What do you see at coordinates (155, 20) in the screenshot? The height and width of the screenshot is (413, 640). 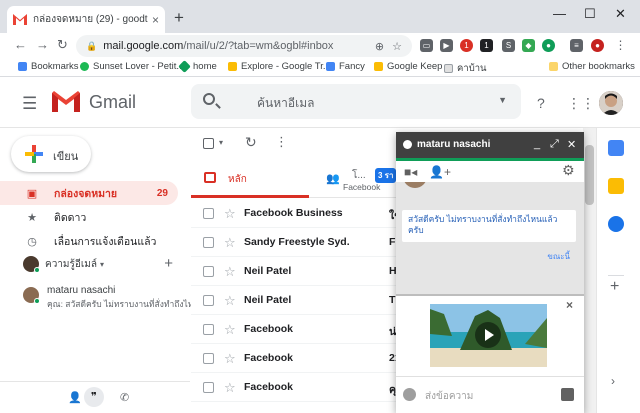 I see `tab-close-icon: ×` at bounding box center [155, 20].